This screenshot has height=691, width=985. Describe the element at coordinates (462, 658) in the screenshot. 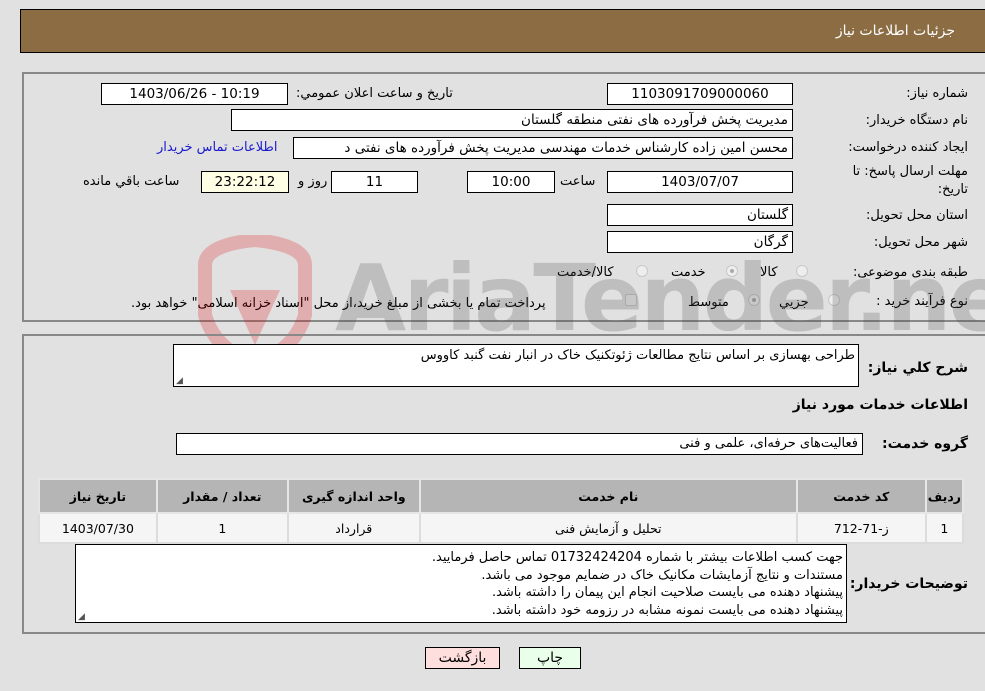

I see `back-button: بازگشت` at that location.